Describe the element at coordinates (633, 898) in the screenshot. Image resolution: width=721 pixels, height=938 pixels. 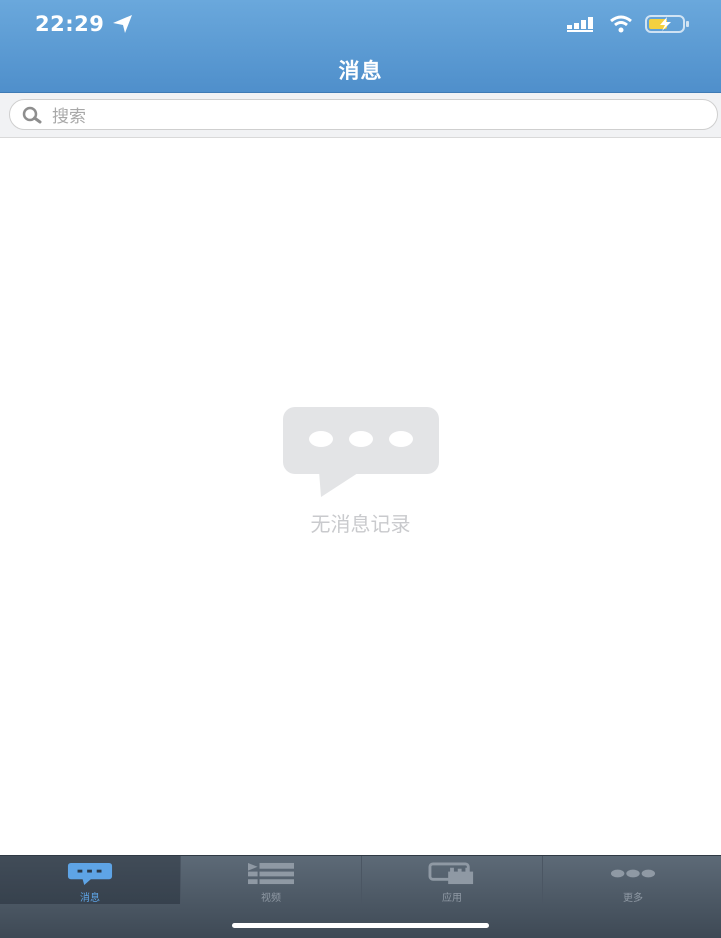
I see `tab-label-more: 更多` at that location.